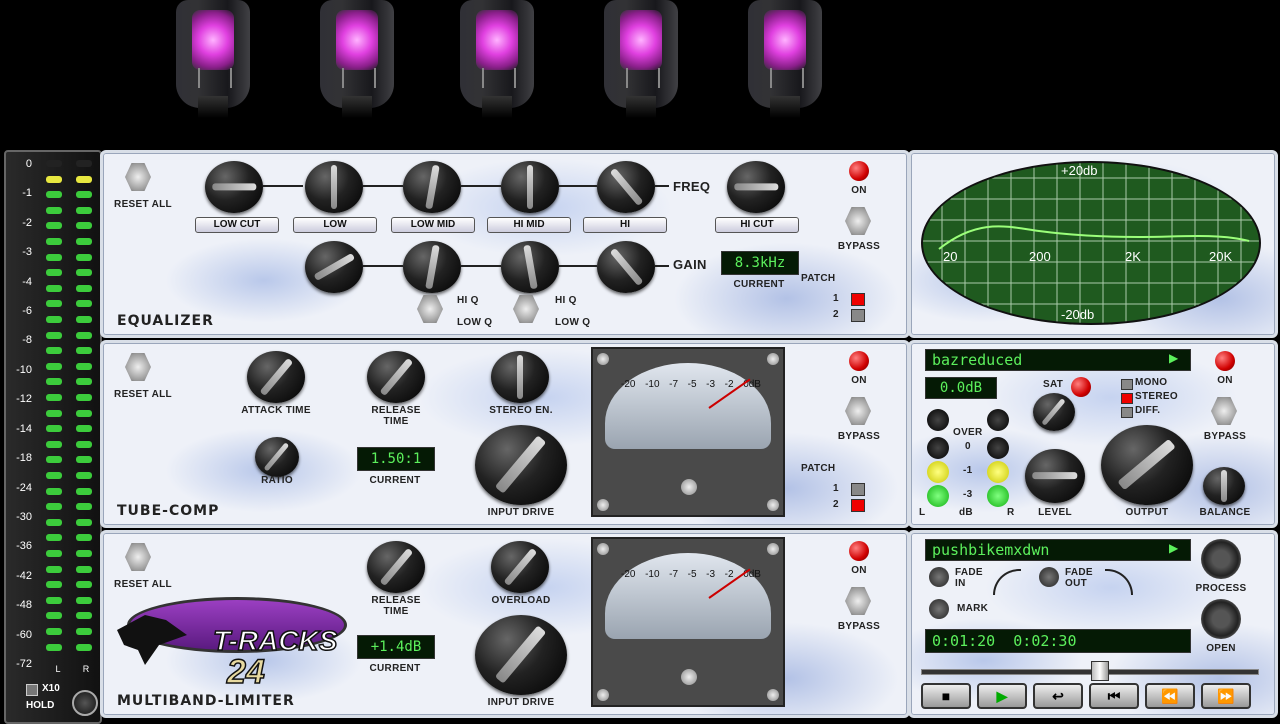 The width and height of the screenshot is (1280, 724). Describe the element at coordinates (206, 701) in the screenshot. I see `limiter-title: MULTIBAND-LIMITER` at that location.